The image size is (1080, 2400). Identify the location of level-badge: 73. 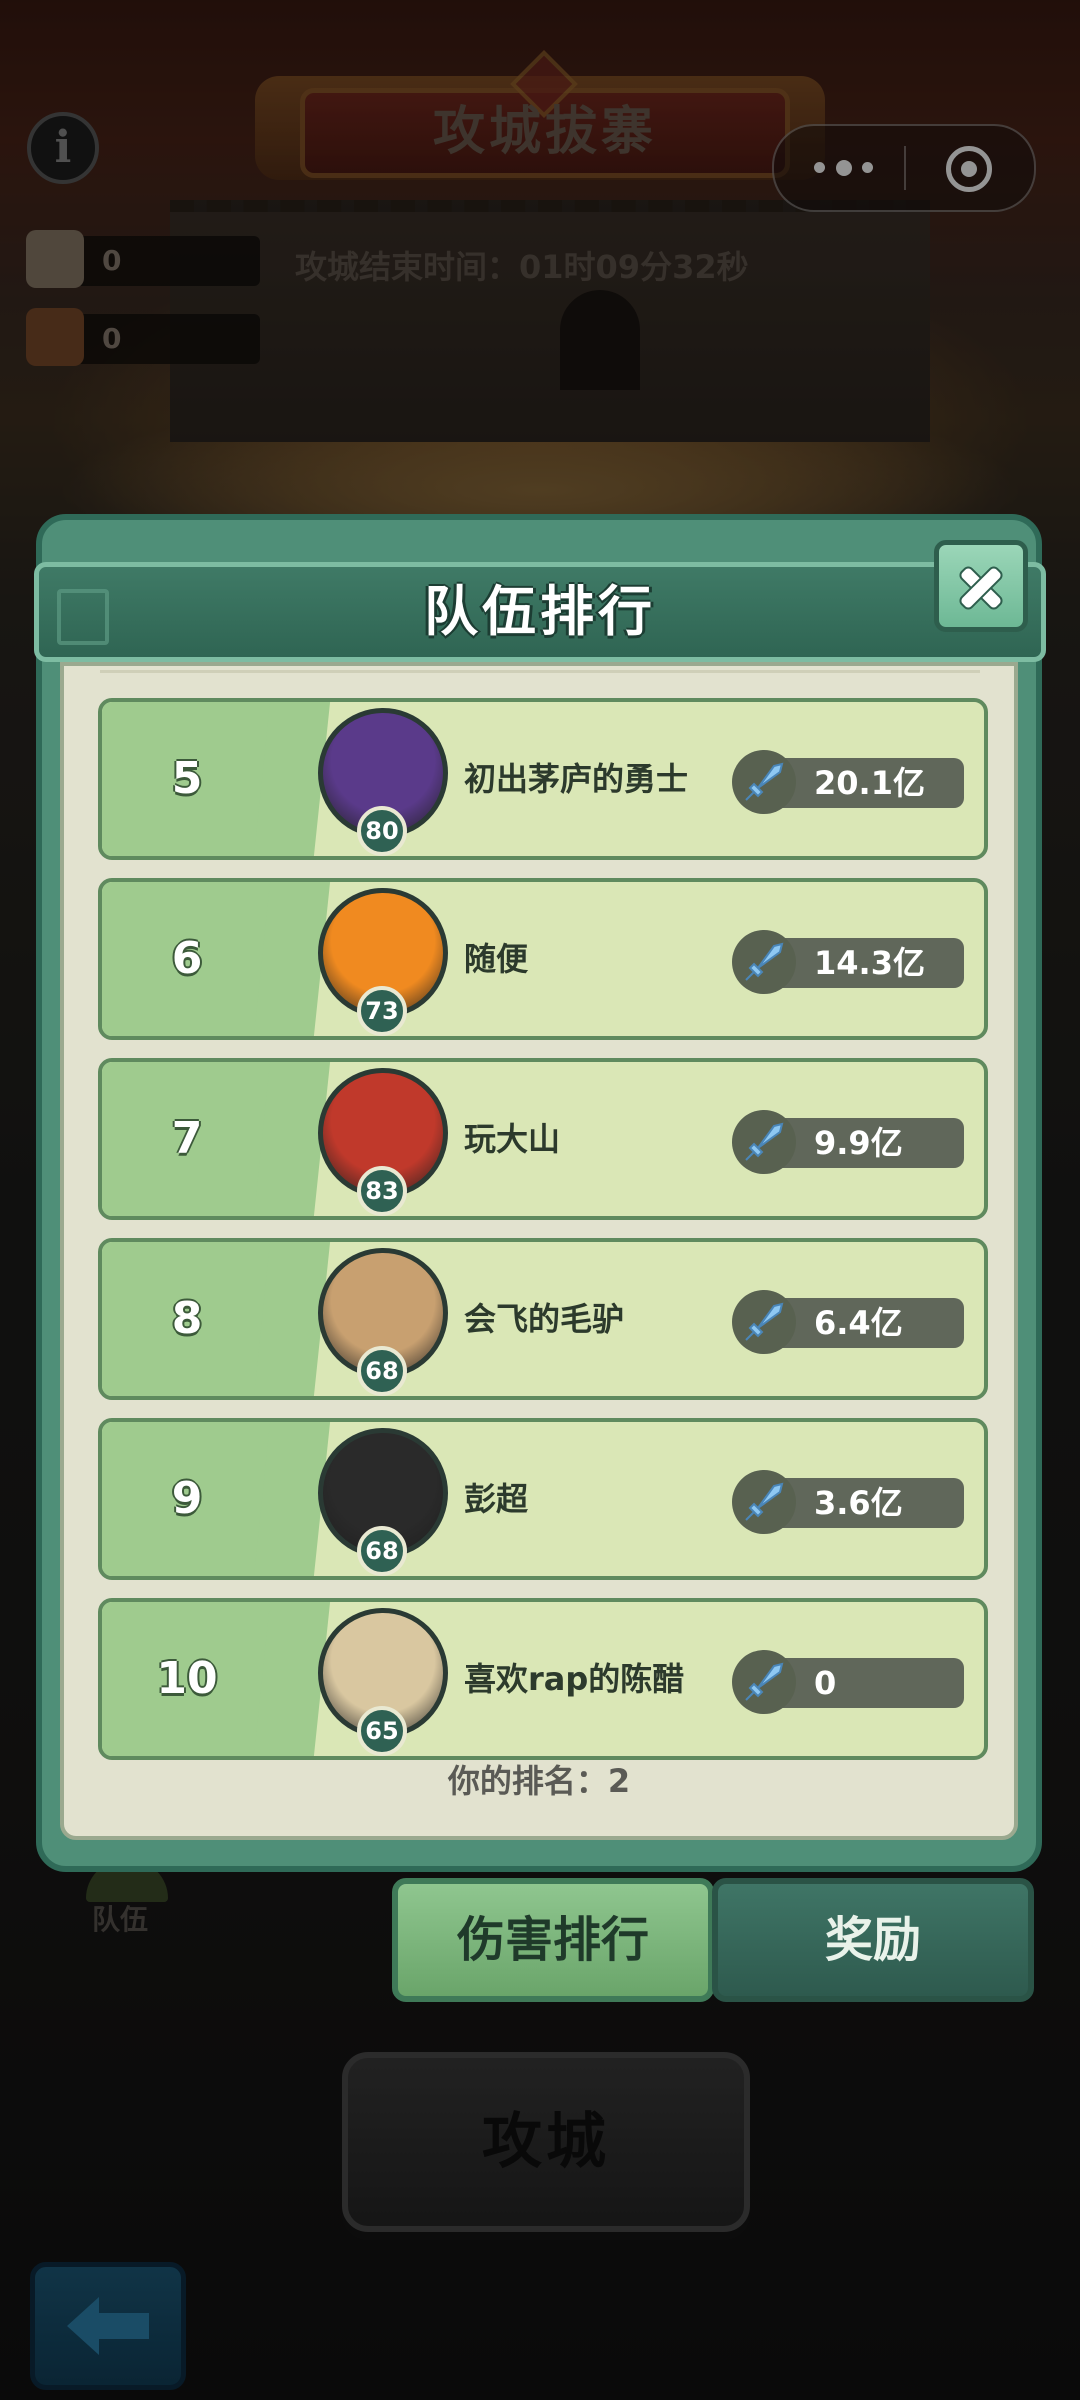
(382, 1011).